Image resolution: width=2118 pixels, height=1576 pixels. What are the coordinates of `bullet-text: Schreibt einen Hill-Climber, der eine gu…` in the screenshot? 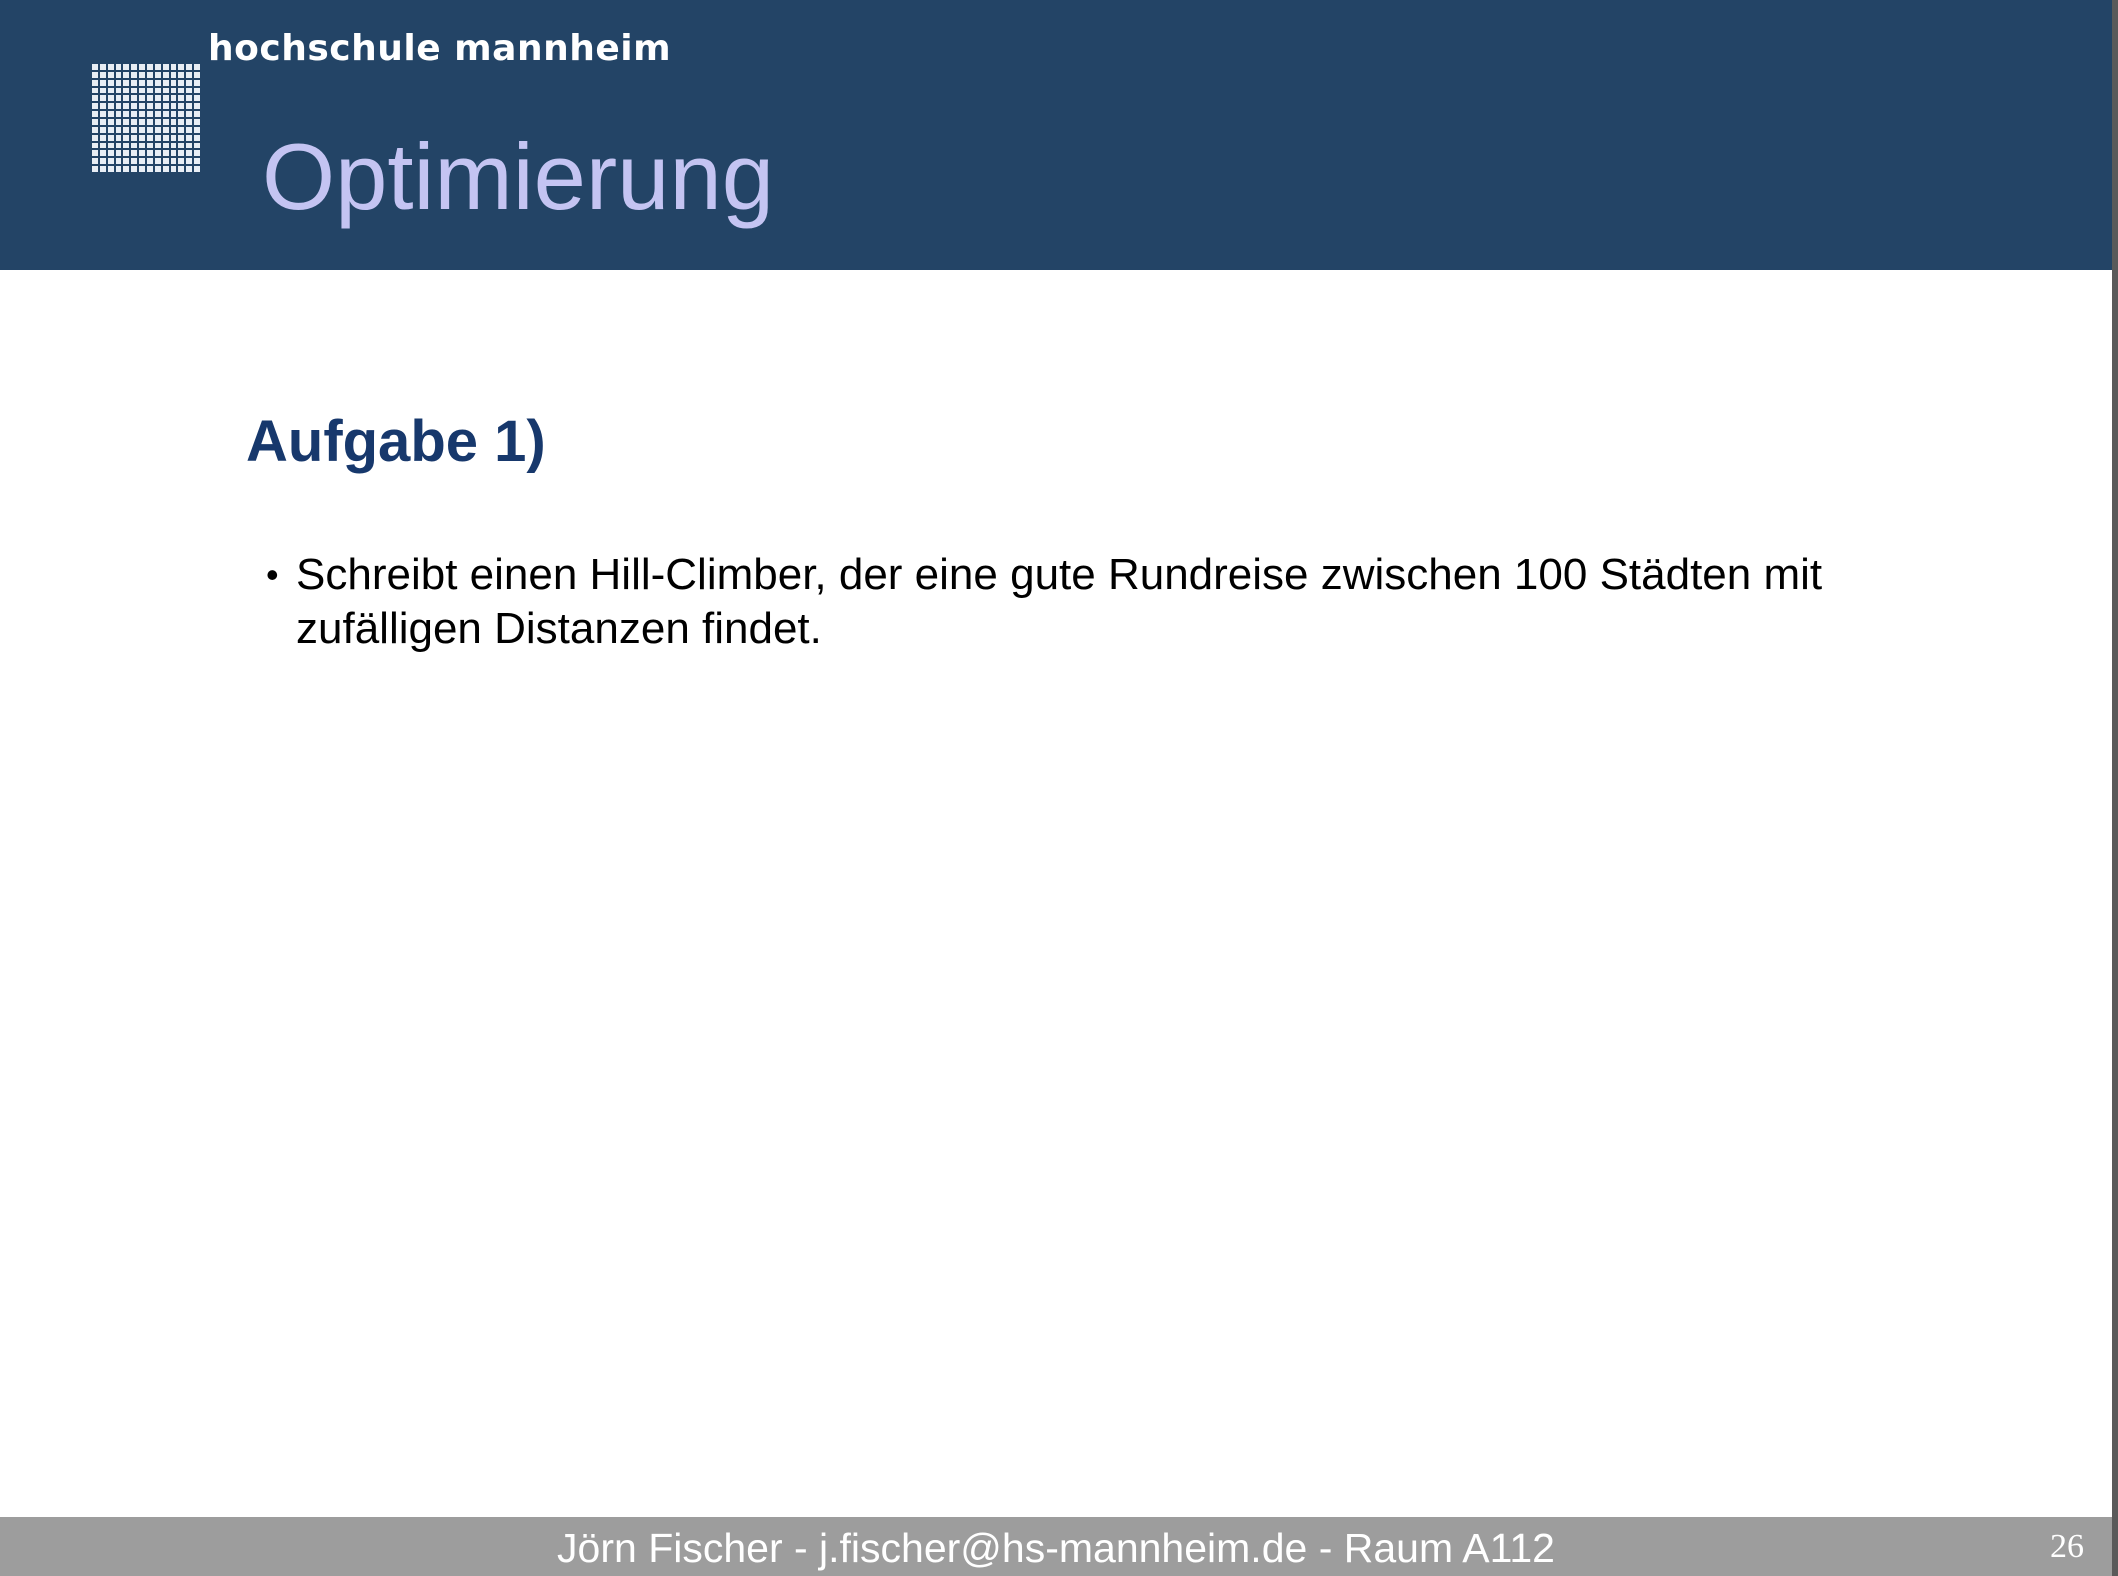 It's located at (1059, 601).